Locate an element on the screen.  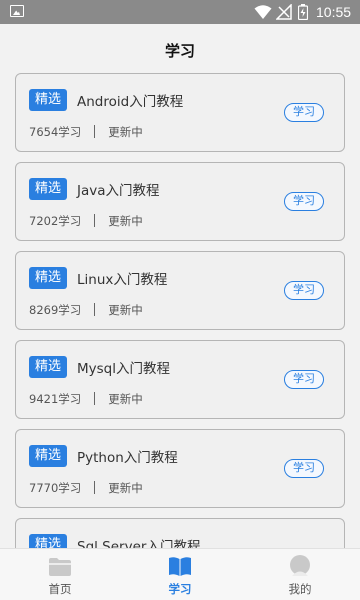
course-title: Android入门教程 is located at coordinates (130, 102).